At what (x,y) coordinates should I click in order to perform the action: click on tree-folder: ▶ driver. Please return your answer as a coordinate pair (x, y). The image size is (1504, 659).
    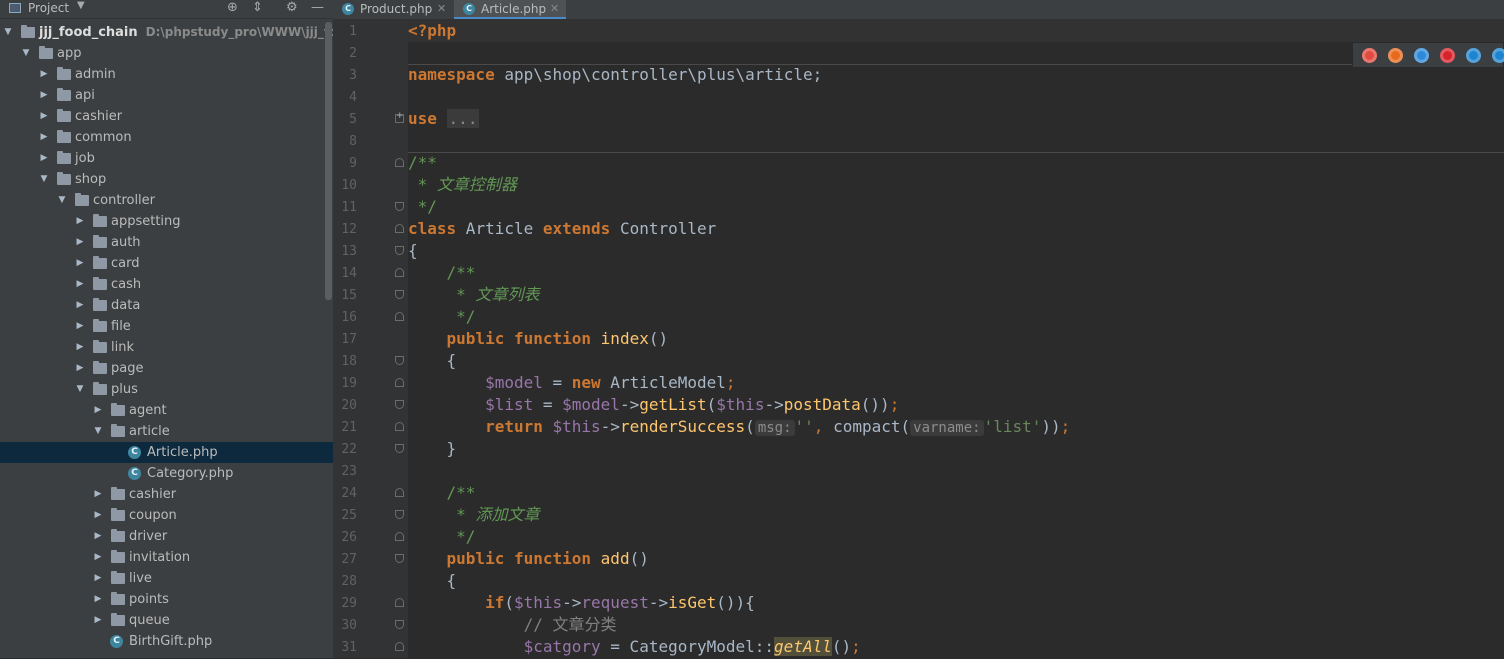
    Looking at the image, I should click on (166, 536).